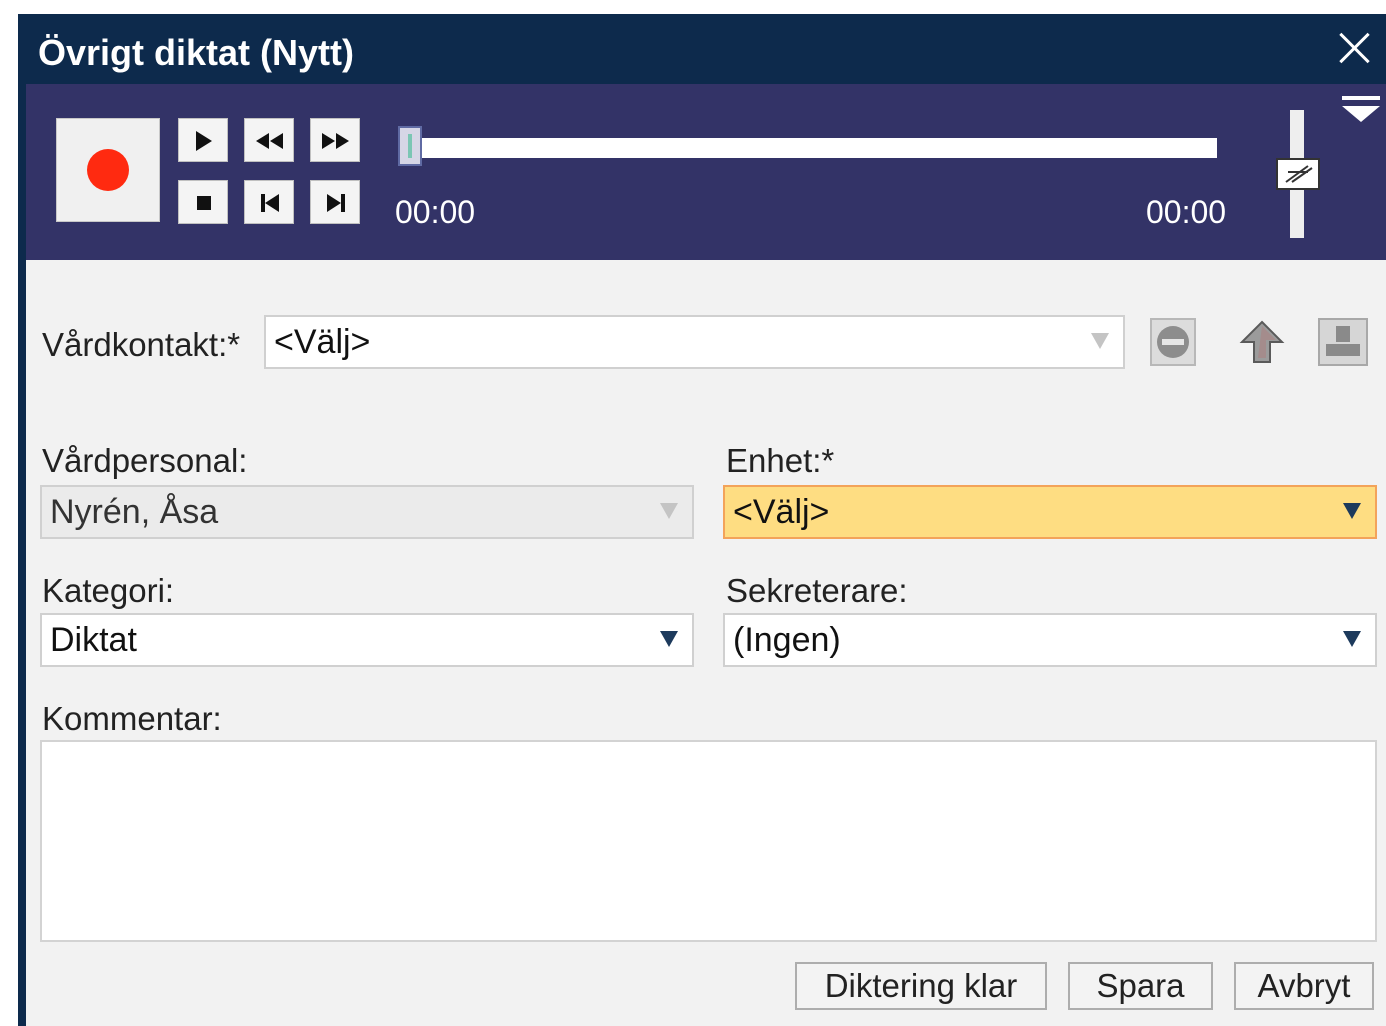 This screenshot has height=1026, width=1386. What do you see at coordinates (145, 460) in the screenshot?
I see `vardpersonal-label: Vårdpersonal:` at bounding box center [145, 460].